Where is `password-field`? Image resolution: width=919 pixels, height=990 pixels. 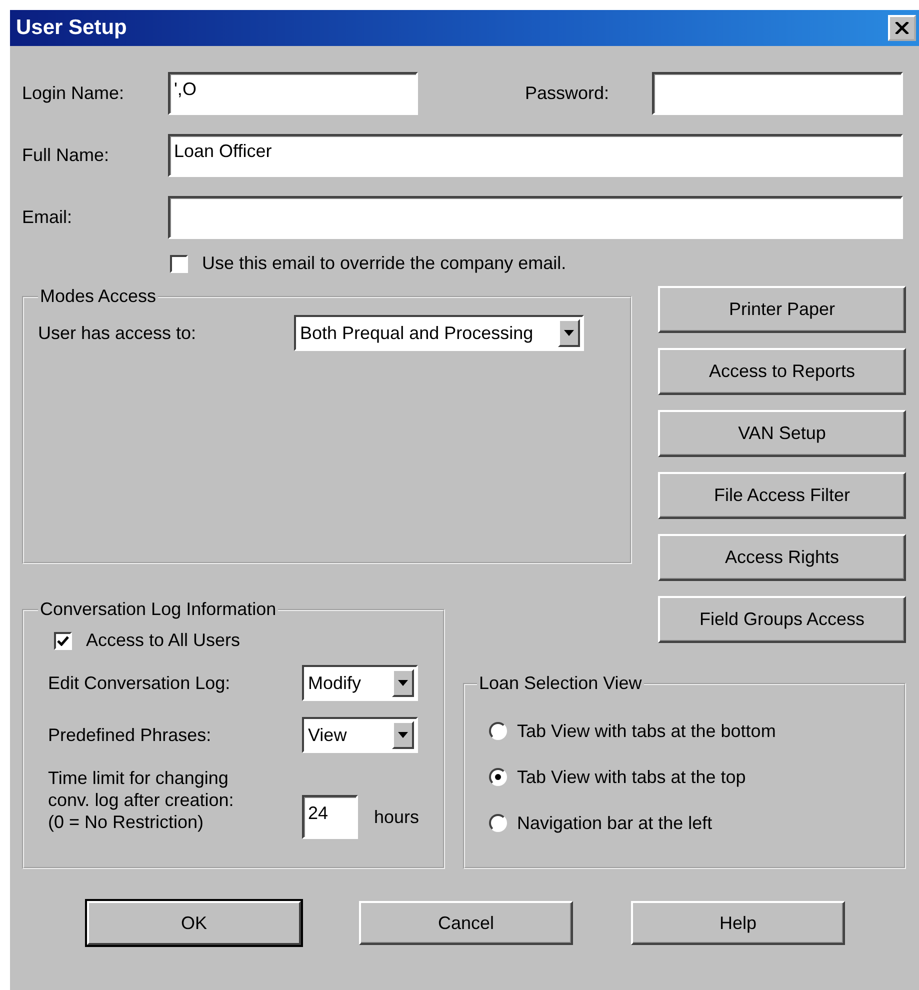
password-field is located at coordinates (777, 93).